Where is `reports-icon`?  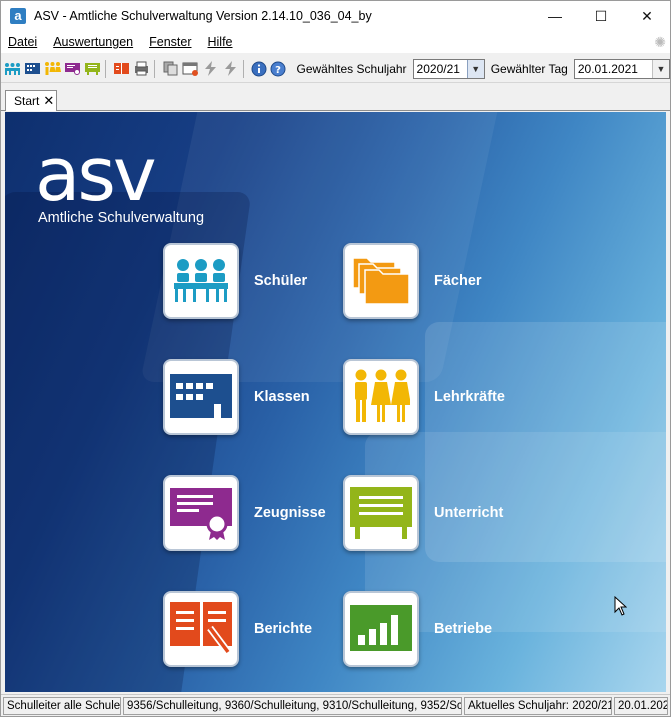
reports-icon is located at coordinates (121, 68).